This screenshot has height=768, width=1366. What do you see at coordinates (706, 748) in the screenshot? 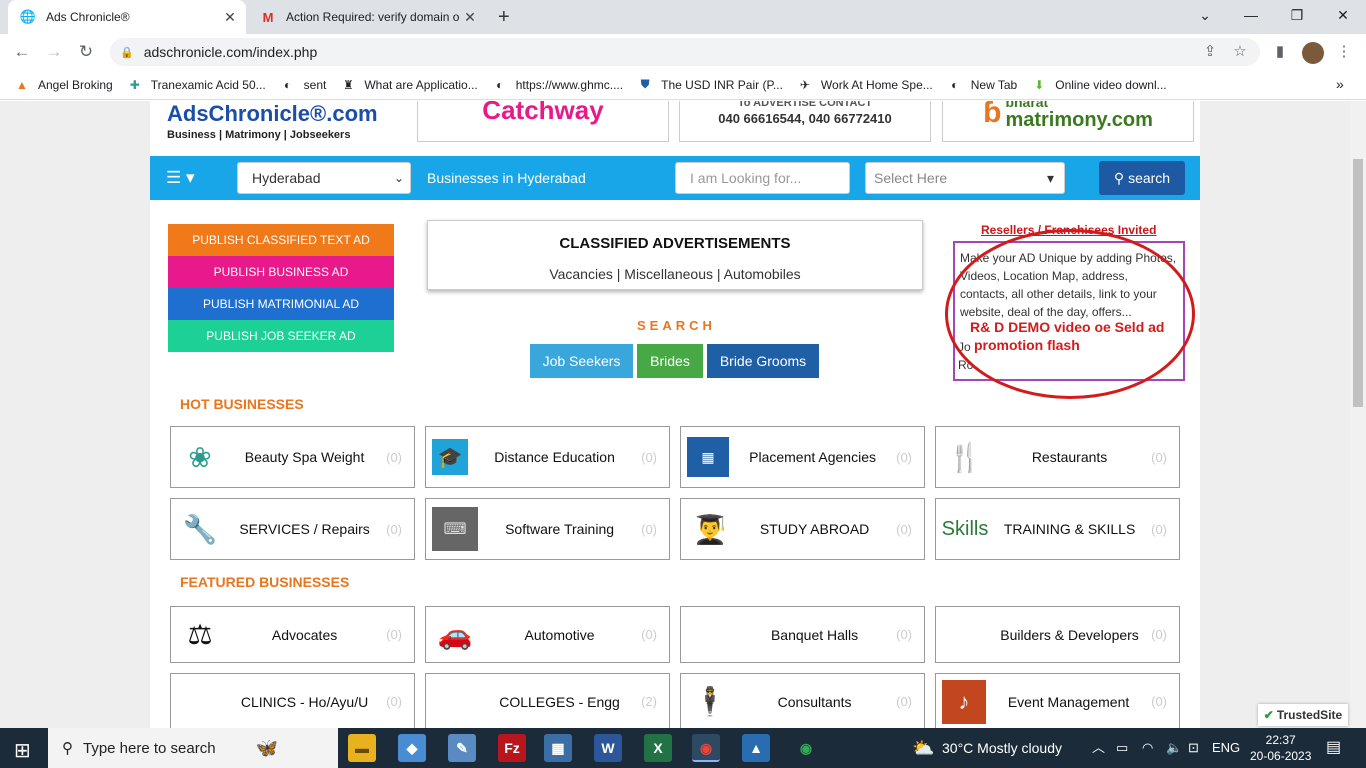
I see `chrome-icon: ◉` at bounding box center [706, 748].